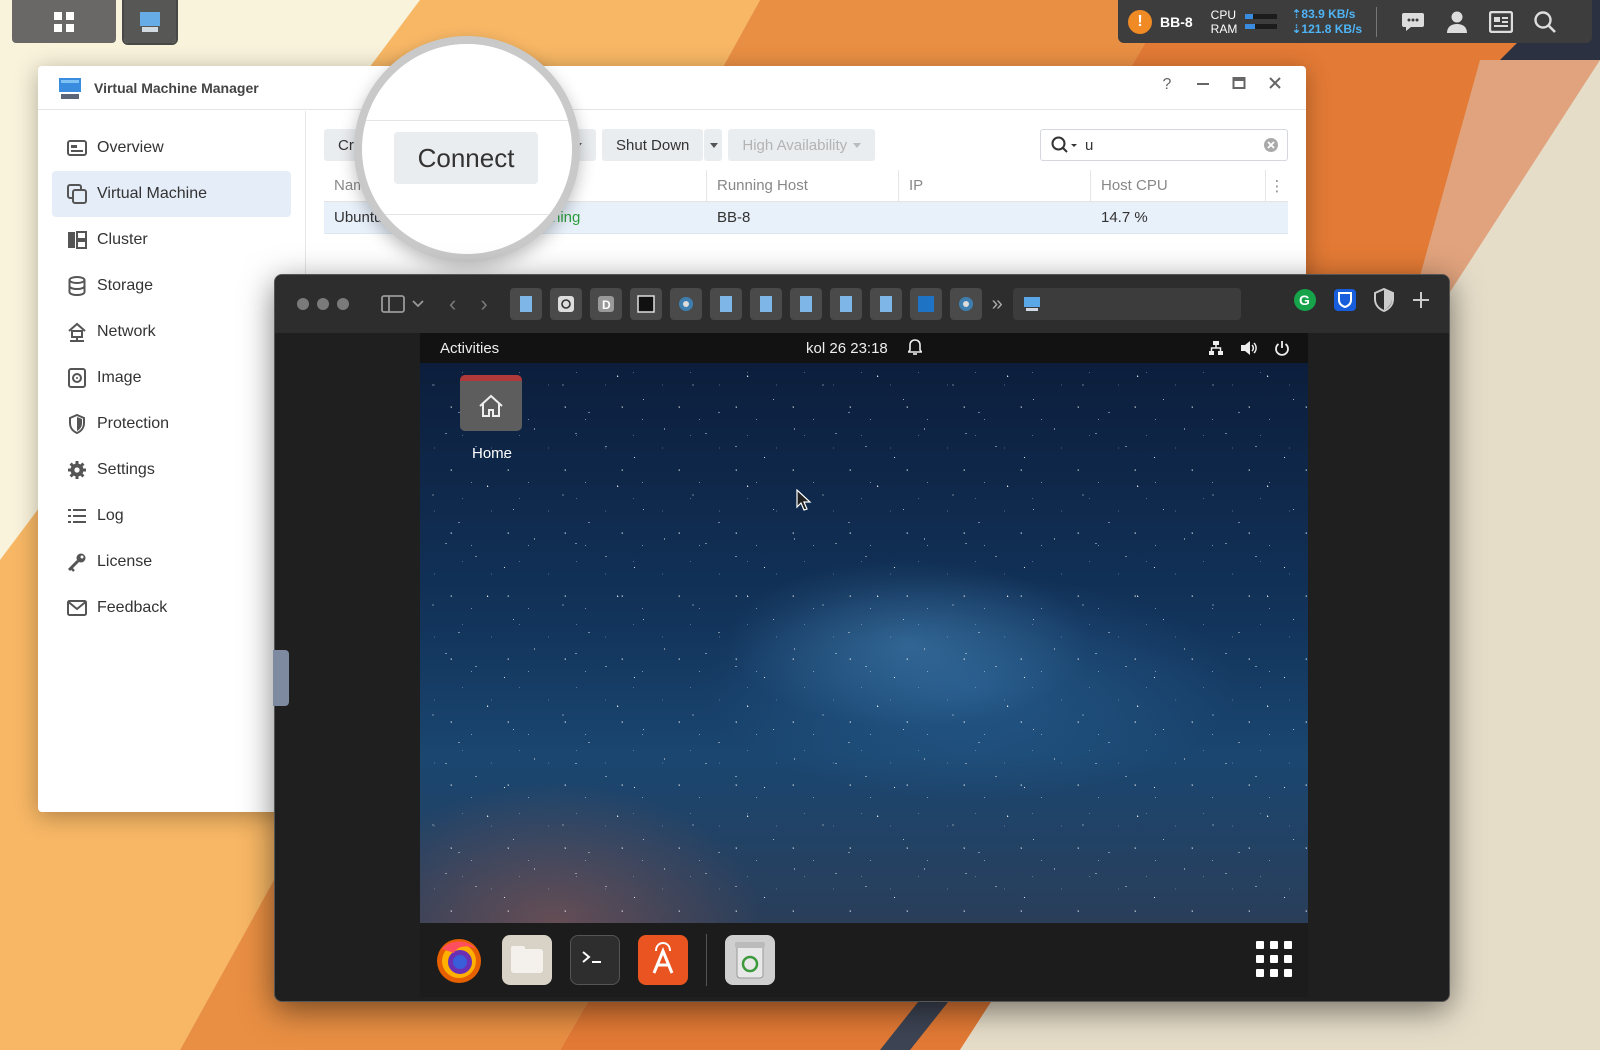  Describe the element at coordinates (171, 240) in the screenshot. I see `nav-cluster: Cluster` at that location.